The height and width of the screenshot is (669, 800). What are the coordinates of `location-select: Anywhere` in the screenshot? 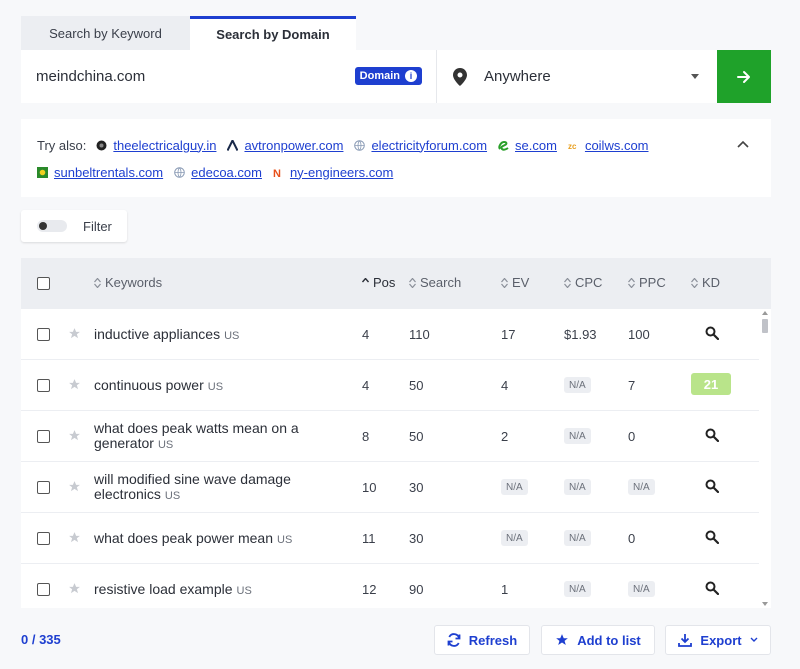 It's located at (577, 76).